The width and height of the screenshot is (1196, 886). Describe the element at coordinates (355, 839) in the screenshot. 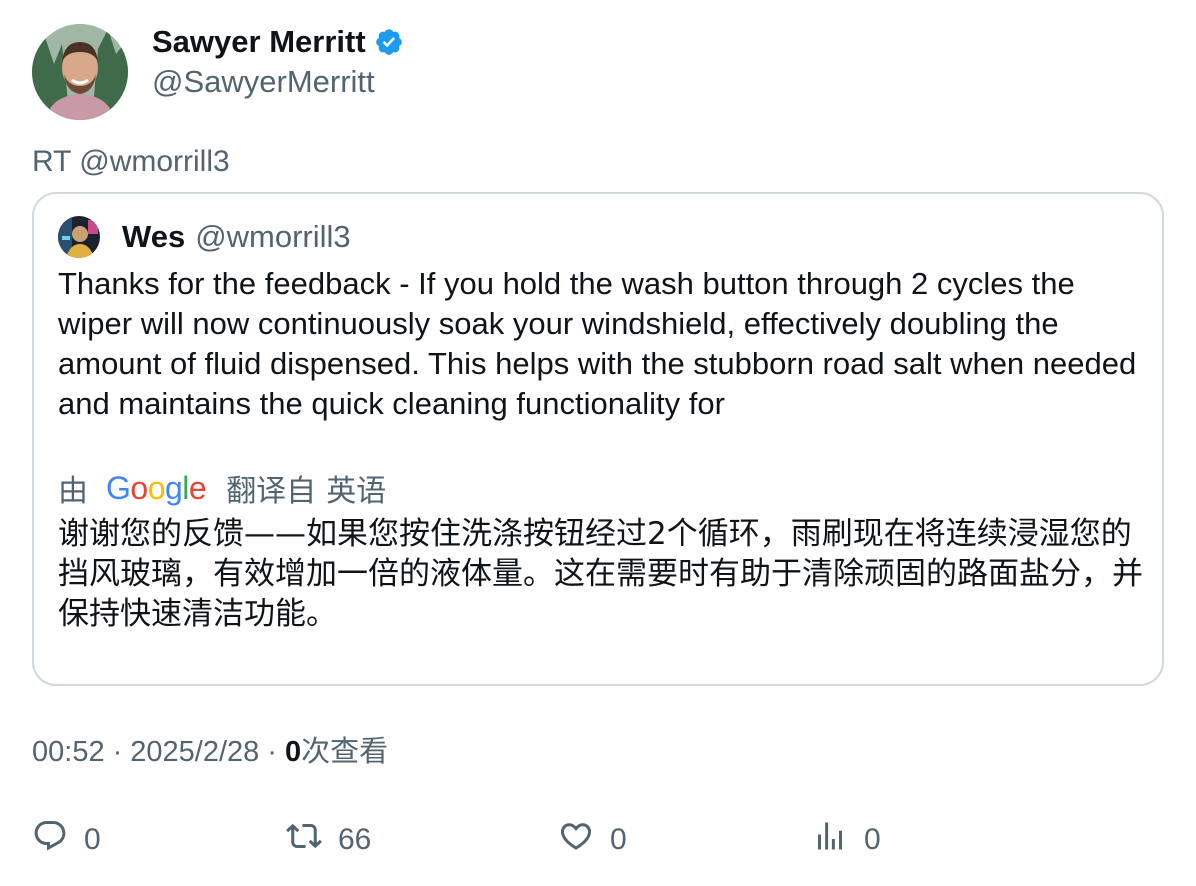

I see `retweet-count: 66` at that location.